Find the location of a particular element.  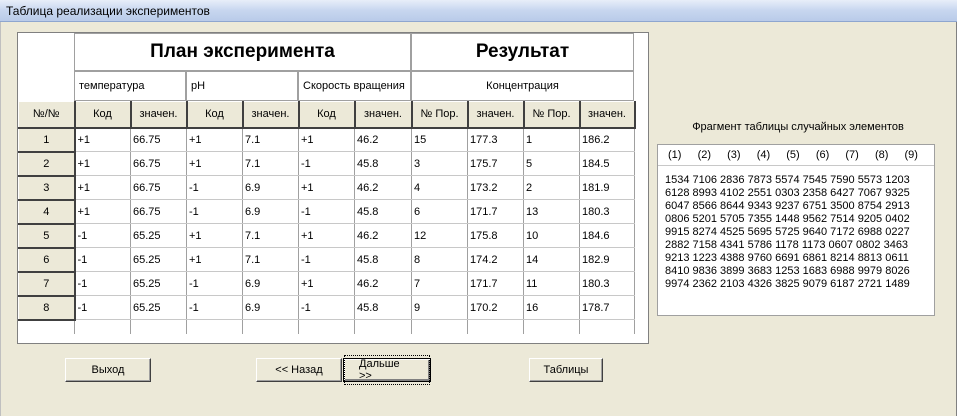

row-header: 5 is located at coordinates (47, 236).